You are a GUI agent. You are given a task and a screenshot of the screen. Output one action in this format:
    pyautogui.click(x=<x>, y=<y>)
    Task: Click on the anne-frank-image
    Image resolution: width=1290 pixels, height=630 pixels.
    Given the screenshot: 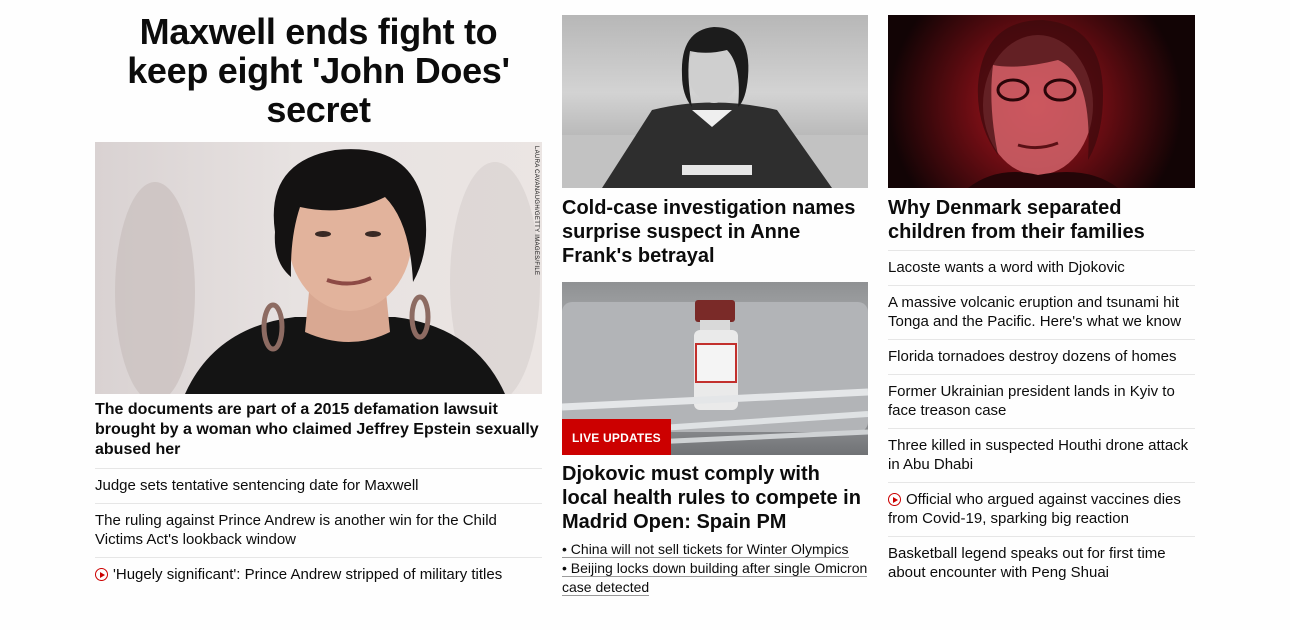 What is the action you would take?
    pyautogui.click(x=715, y=101)
    